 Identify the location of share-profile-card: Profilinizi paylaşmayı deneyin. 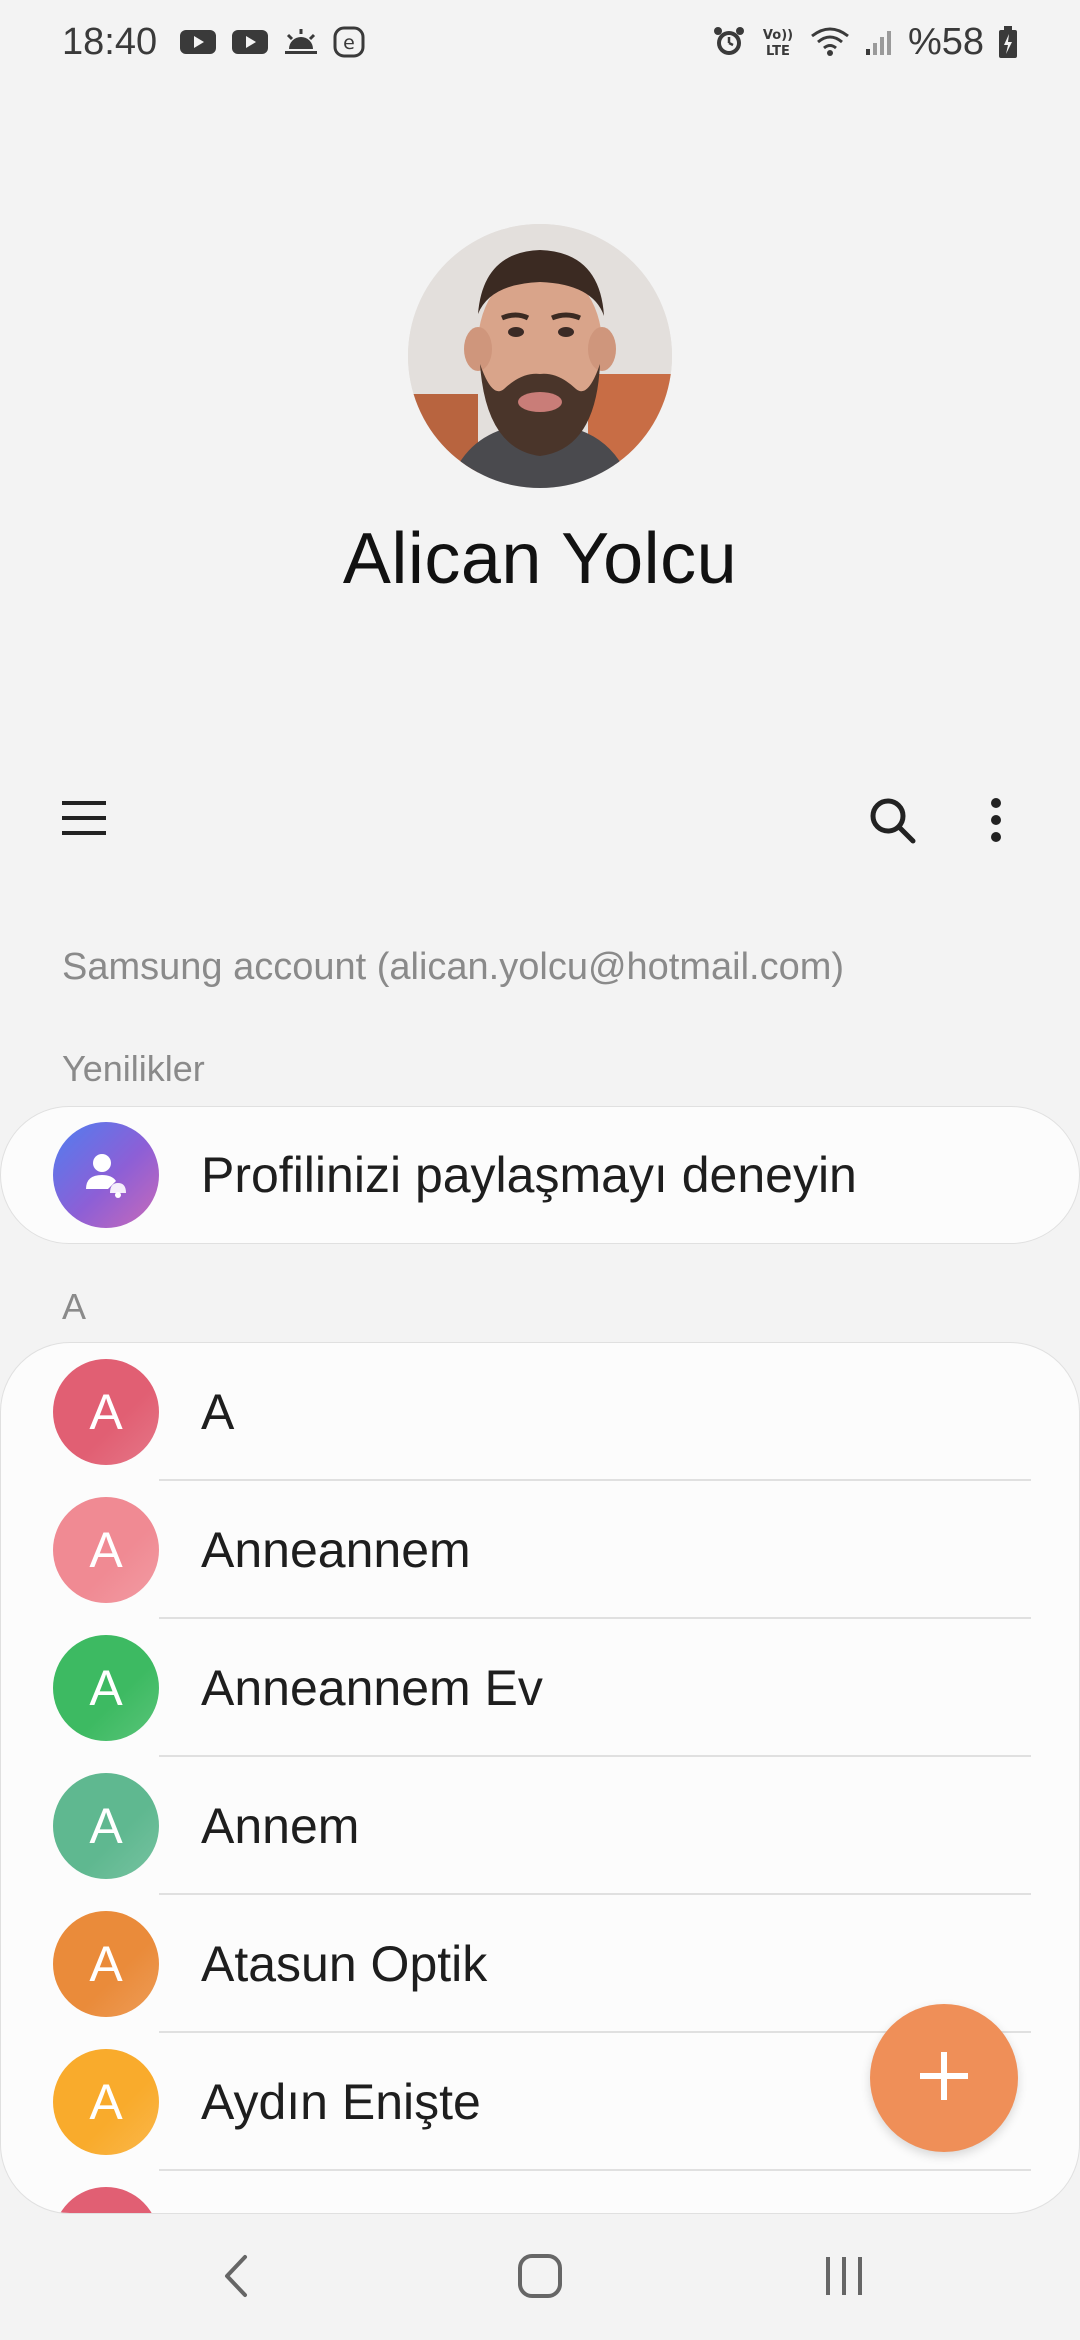
(540, 1175).